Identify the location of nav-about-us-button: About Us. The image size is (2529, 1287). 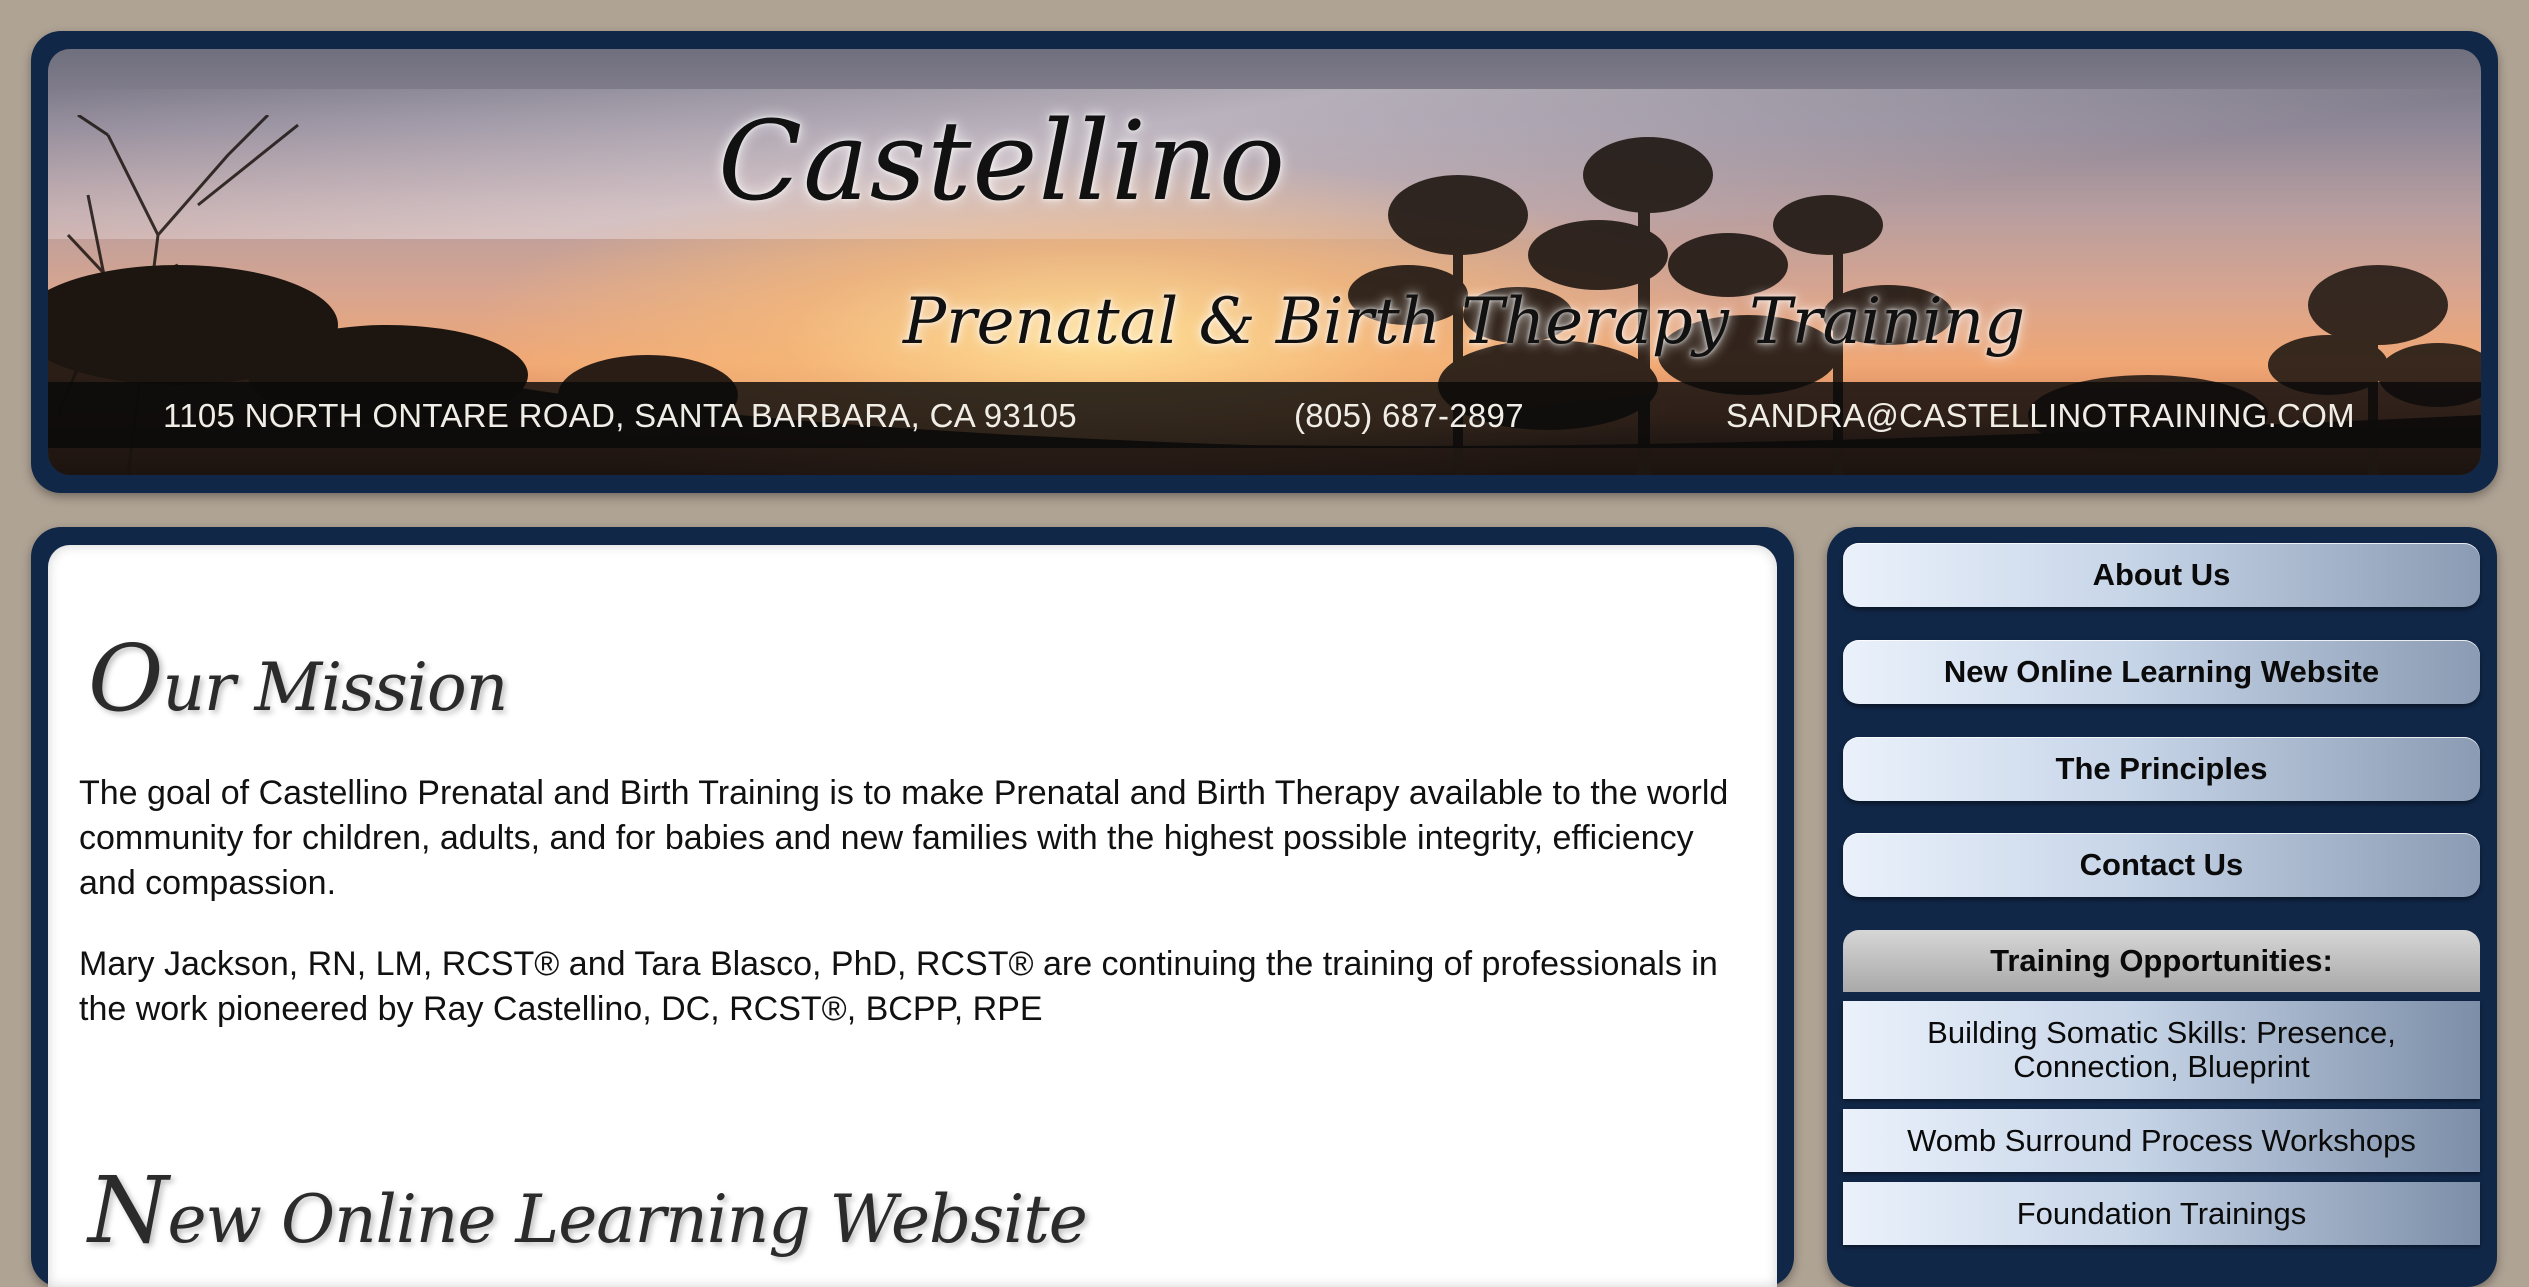
(2161, 575).